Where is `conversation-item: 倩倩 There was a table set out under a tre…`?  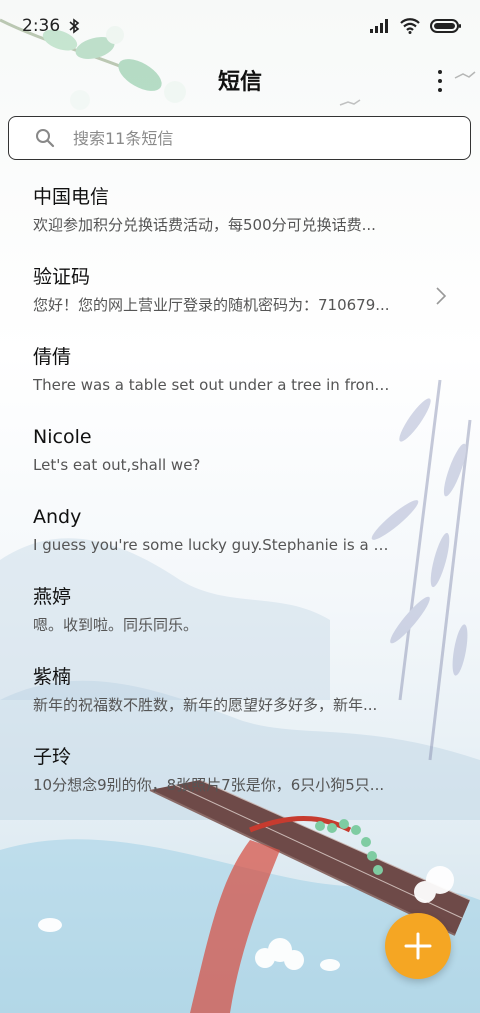
conversation-item: 倩倩 There was a table set out under a tre… is located at coordinates (240, 370).